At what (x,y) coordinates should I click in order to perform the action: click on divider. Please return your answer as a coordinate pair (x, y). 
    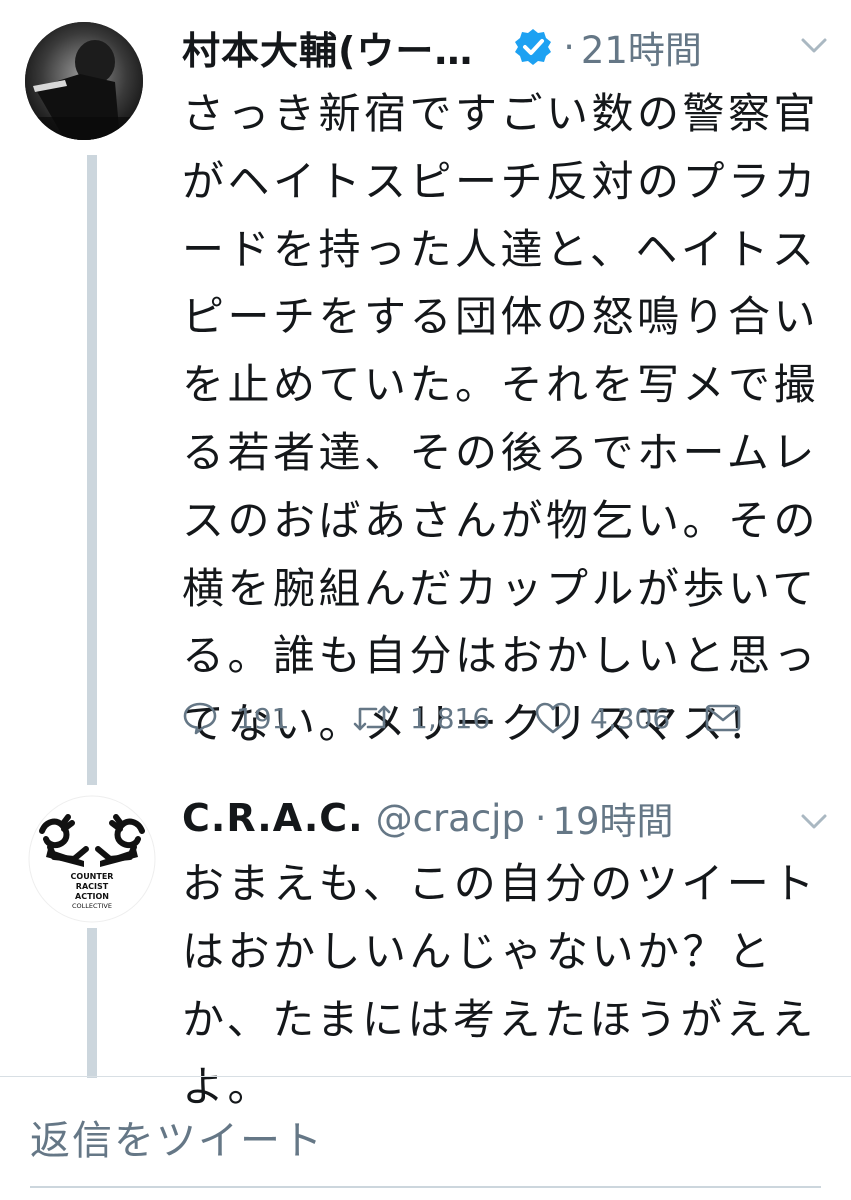
    Looking at the image, I should click on (425, 1076).